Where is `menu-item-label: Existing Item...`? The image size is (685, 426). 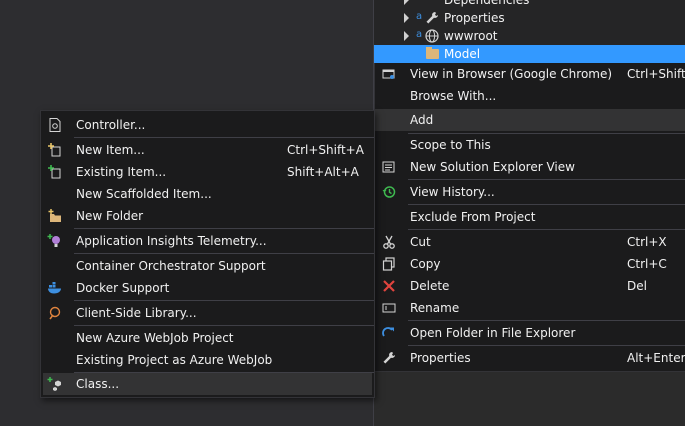
menu-item-label: Existing Item... is located at coordinates (121, 172).